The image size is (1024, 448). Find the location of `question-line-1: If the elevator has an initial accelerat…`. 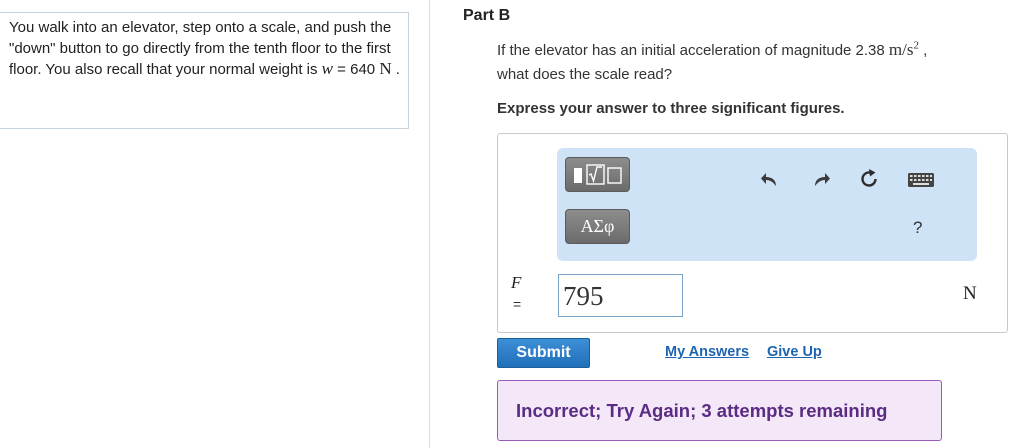

question-line-1: If the elevator has an initial accelerat… is located at coordinates (693, 50).